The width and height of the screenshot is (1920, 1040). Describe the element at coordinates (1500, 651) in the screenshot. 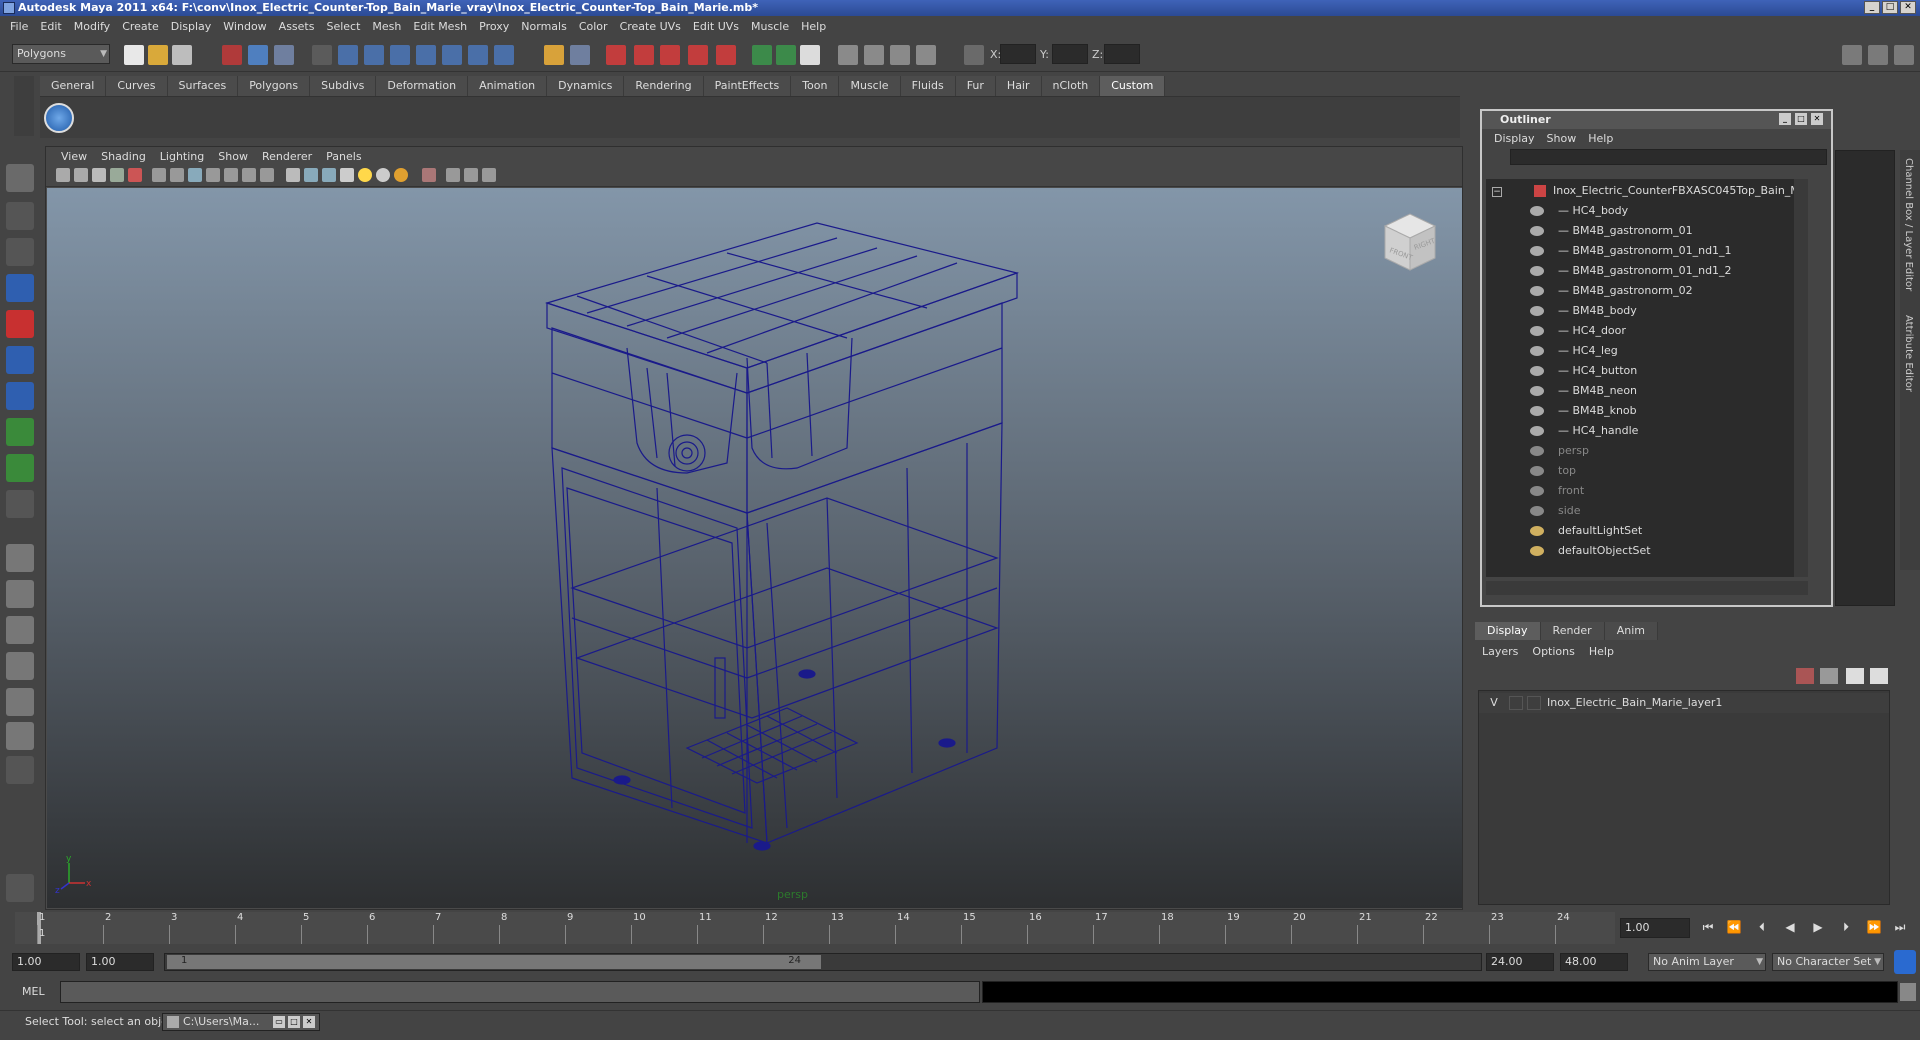

I see `layer-menu-layers: Layers` at that location.